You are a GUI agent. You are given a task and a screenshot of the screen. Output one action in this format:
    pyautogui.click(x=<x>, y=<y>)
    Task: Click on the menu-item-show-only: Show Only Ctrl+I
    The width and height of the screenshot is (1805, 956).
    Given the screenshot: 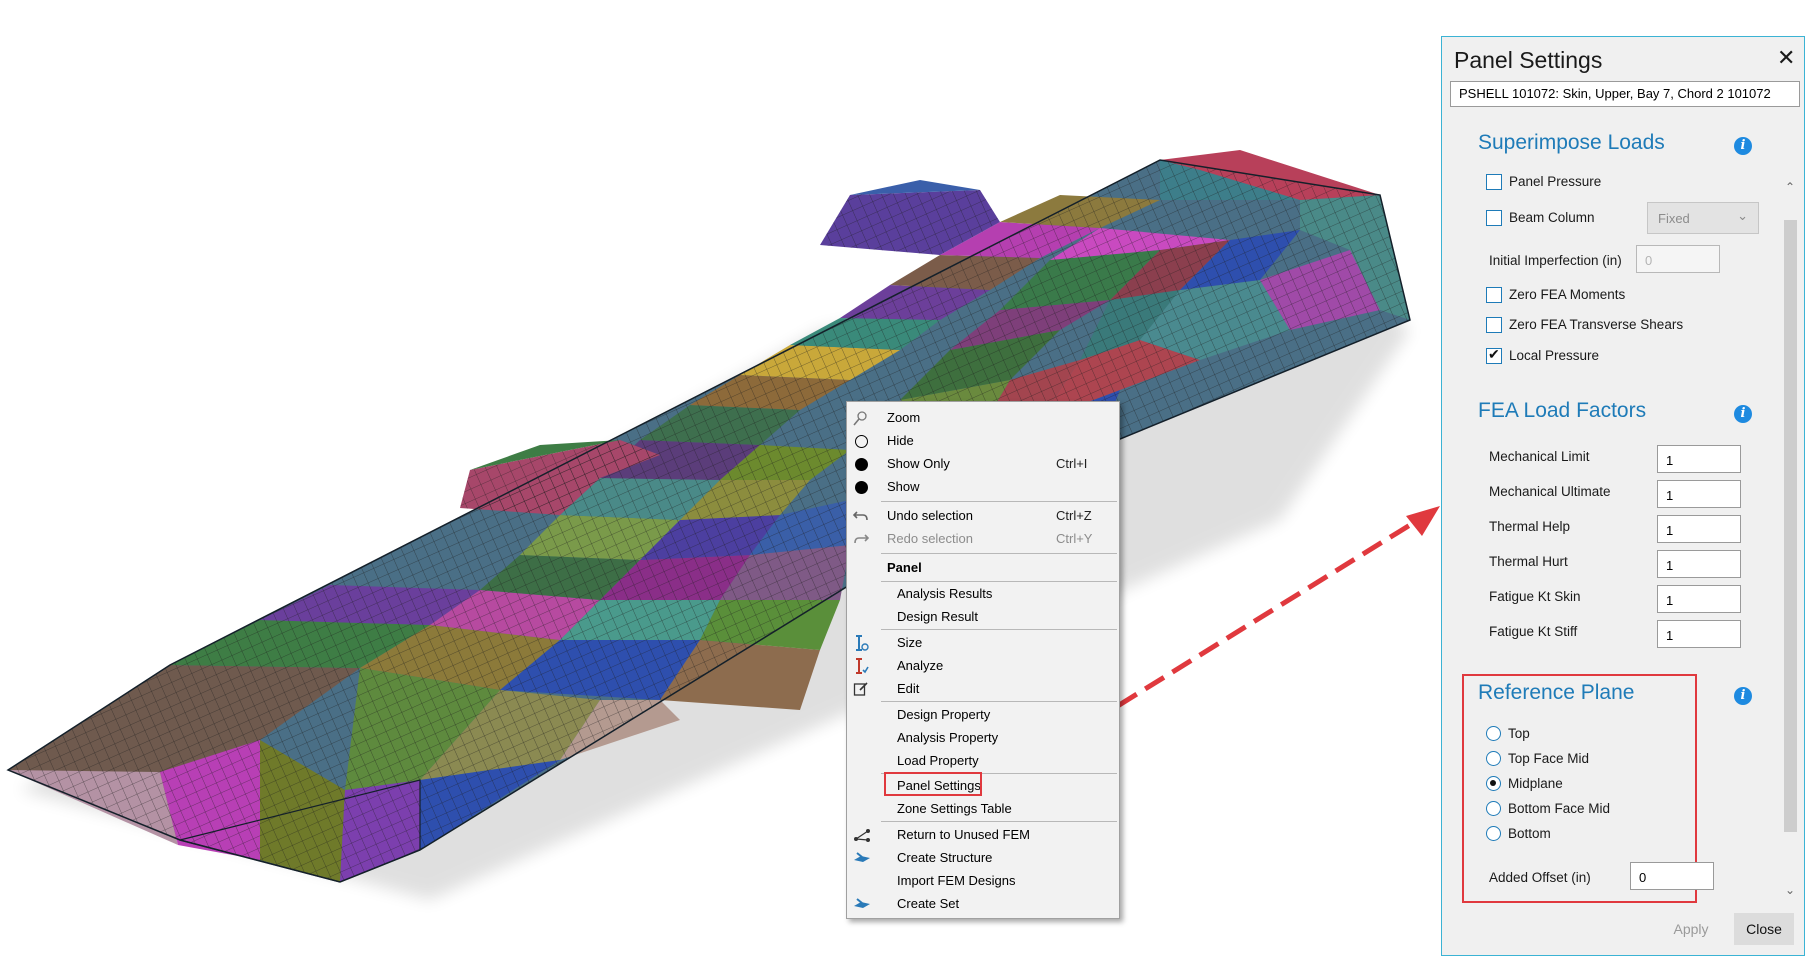 What is the action you would take?
    pyautogui.click(x=983, y=463)
    